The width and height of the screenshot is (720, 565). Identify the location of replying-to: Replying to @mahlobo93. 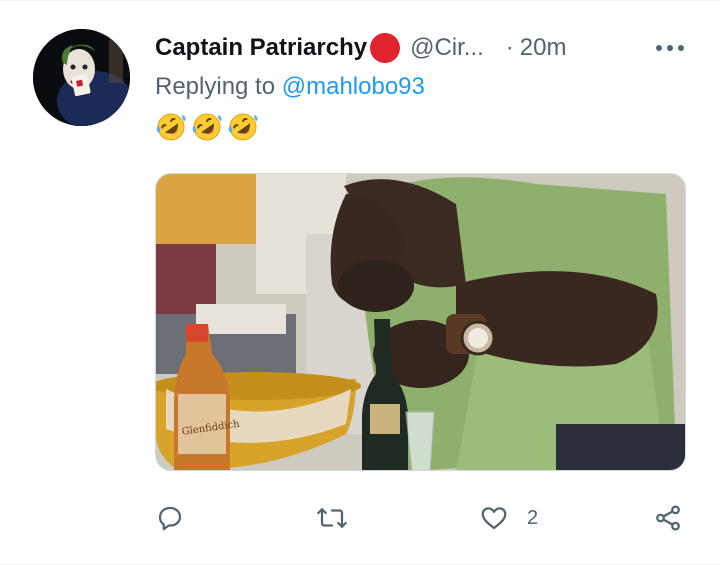
(290, 87).